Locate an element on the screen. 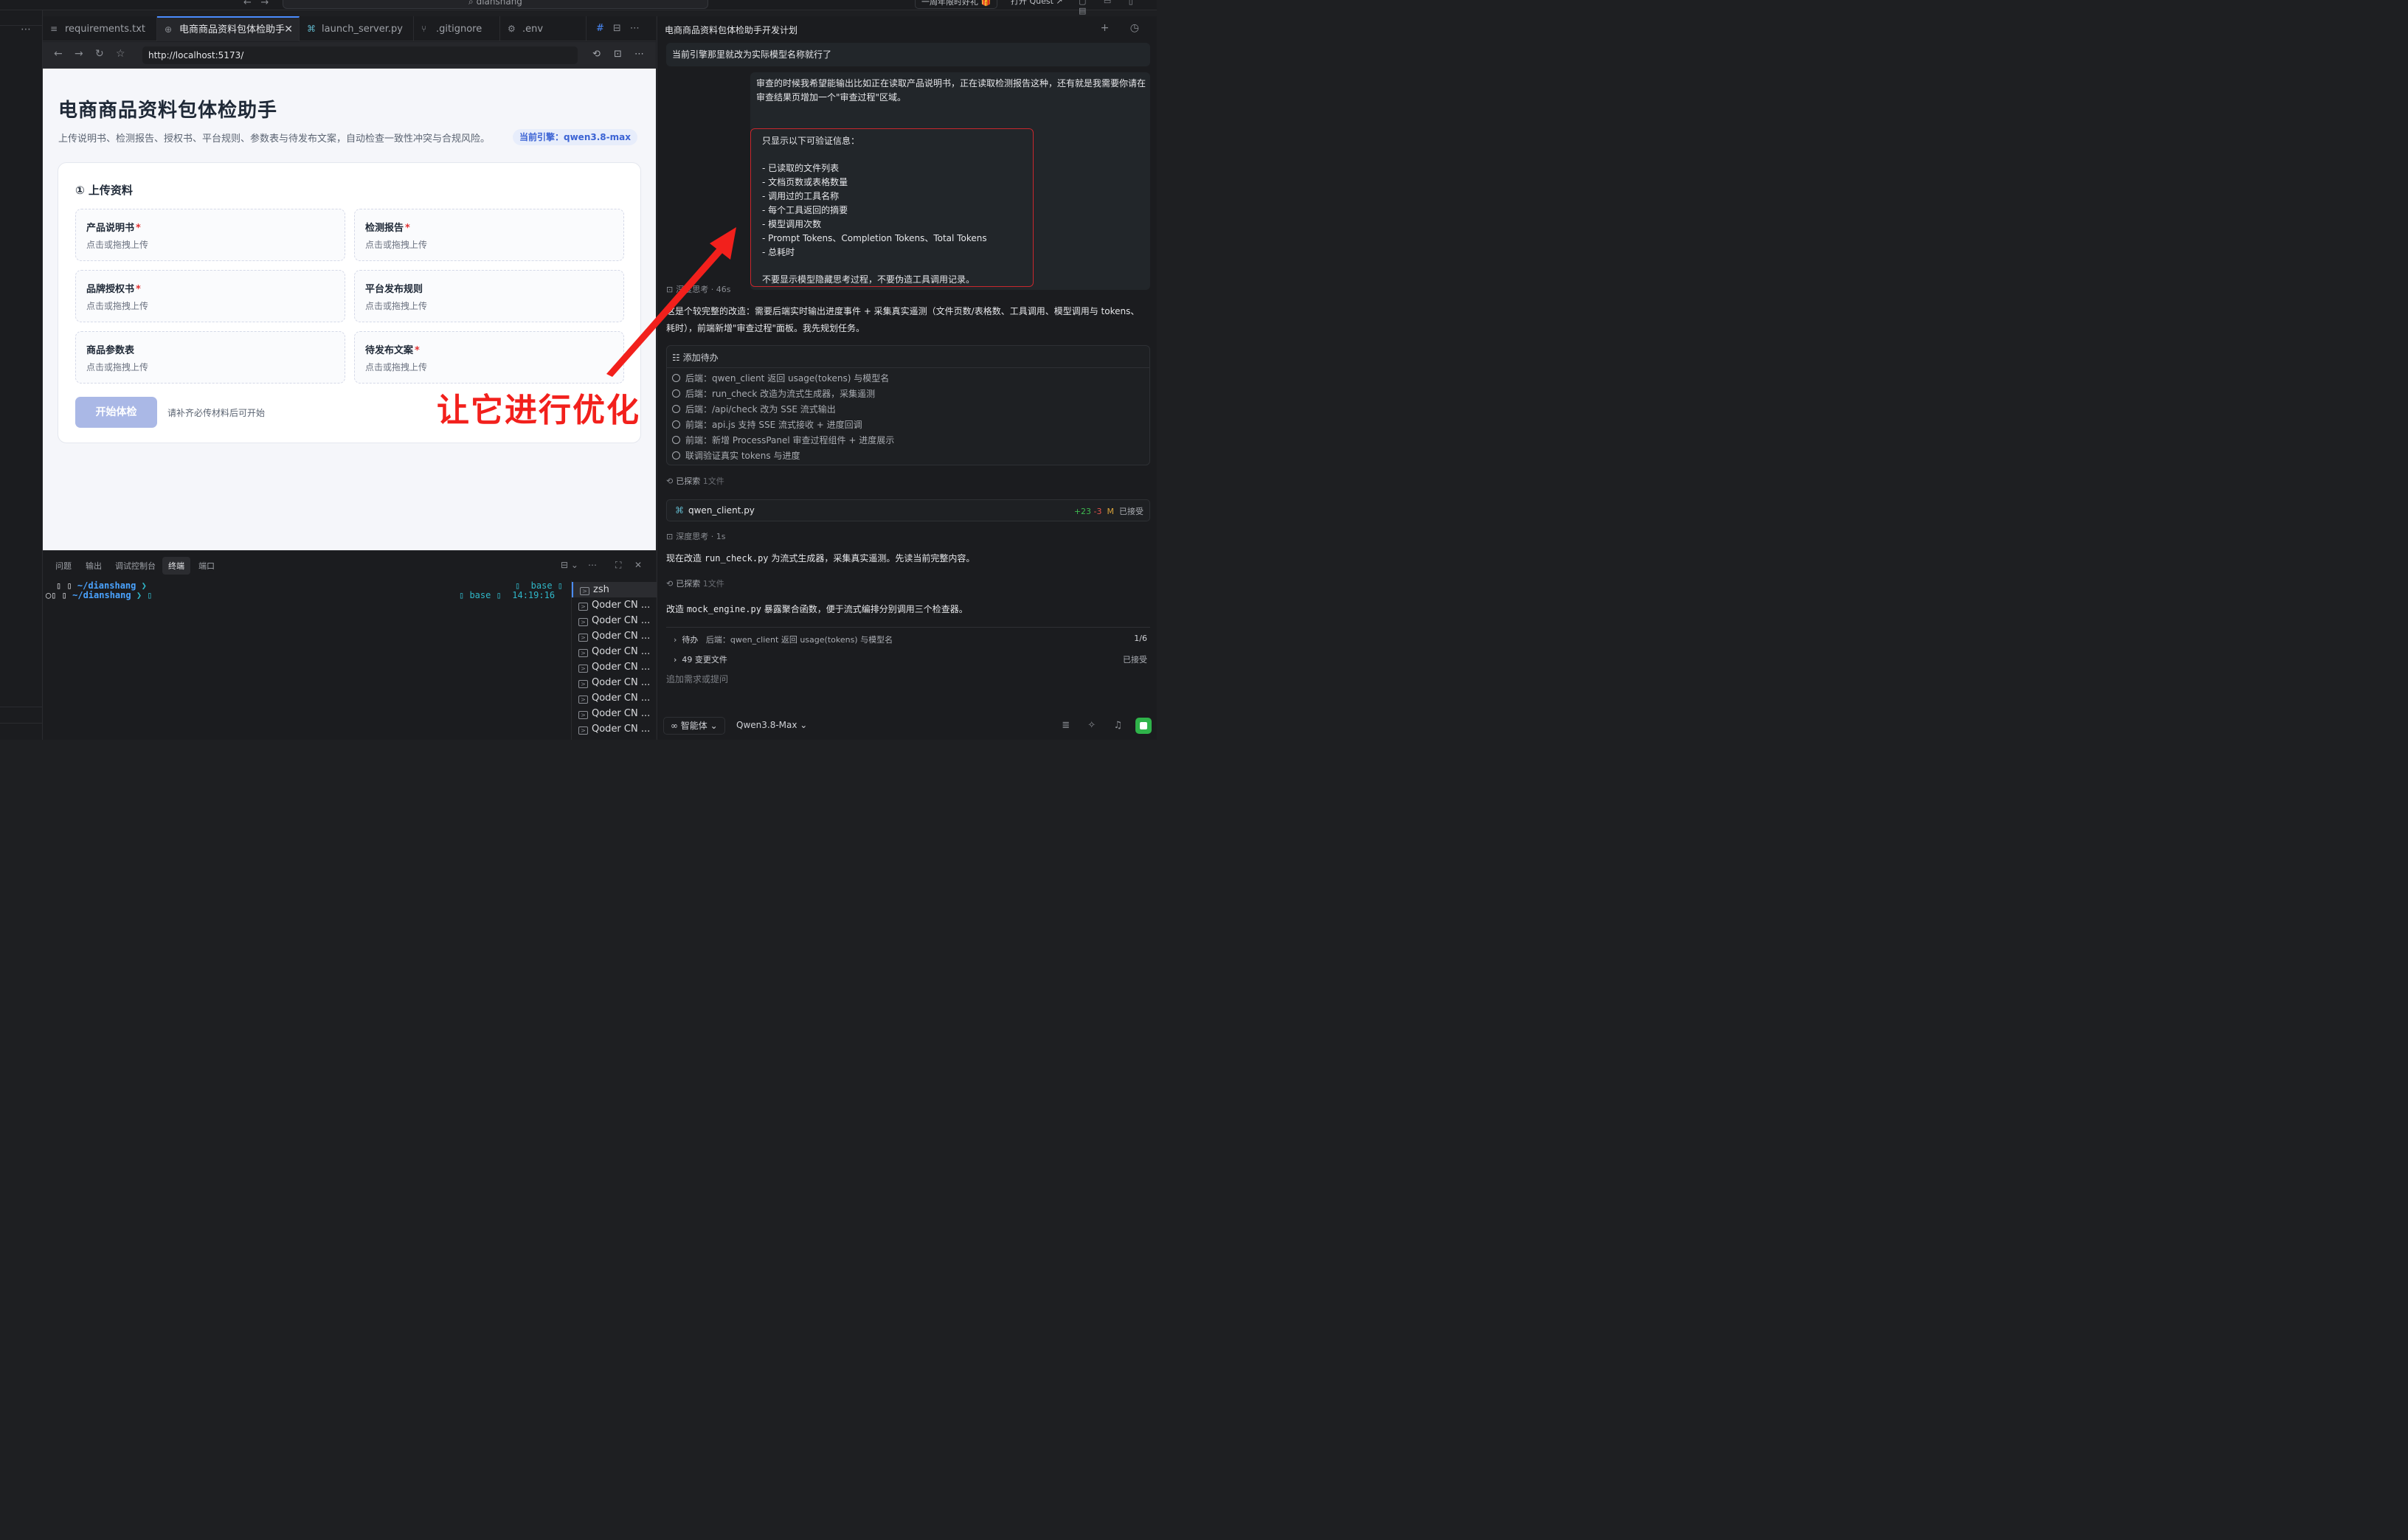 This screenshot has height=1540, width=2408. star-icon: ☆ is located at coordinates (121, 54).